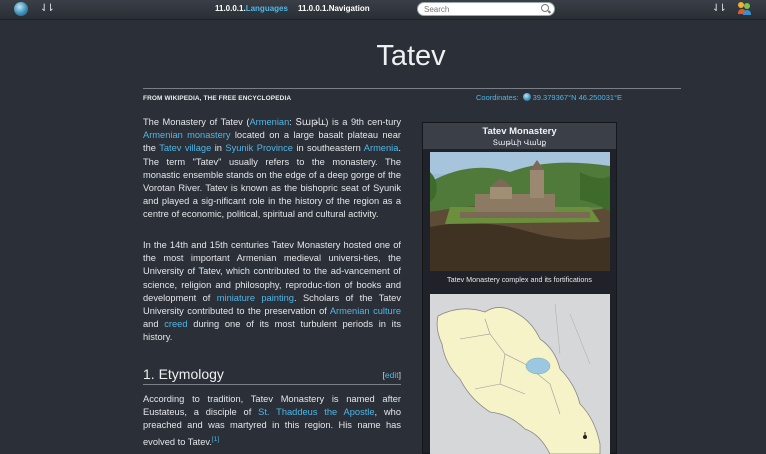 The image size is (766, 454). Describe the element at coordinates (175, 324) in the screenshot. I see `link-creed: creed` at that location.